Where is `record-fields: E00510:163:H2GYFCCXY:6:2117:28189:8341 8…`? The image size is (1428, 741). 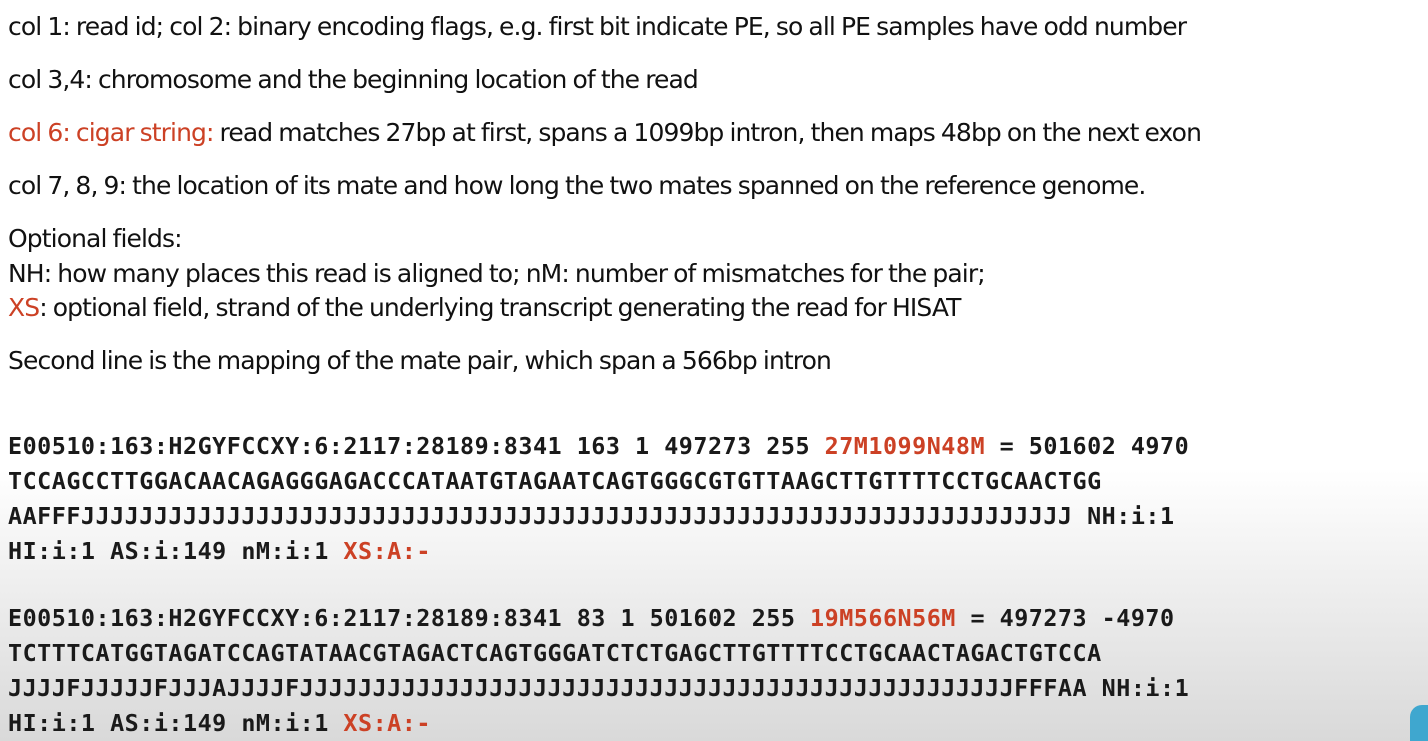
record-fields: E00510:163:H2GYFCCXY:6:2117:28189:8341 8… is located at coordinates (409, 618).